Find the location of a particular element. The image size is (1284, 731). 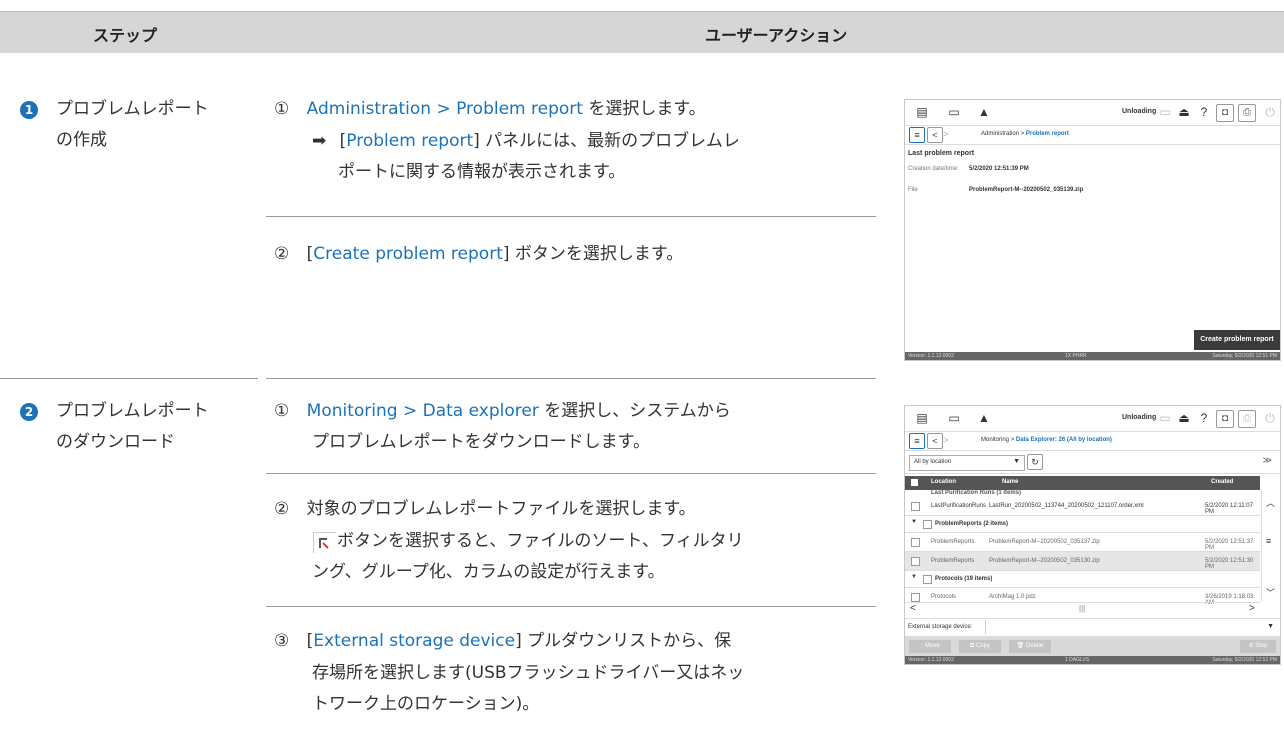

step-2-note-line1: ボタンを選択すると、ファイルのソート、フィルタリ is located at coordinates (540, 541).